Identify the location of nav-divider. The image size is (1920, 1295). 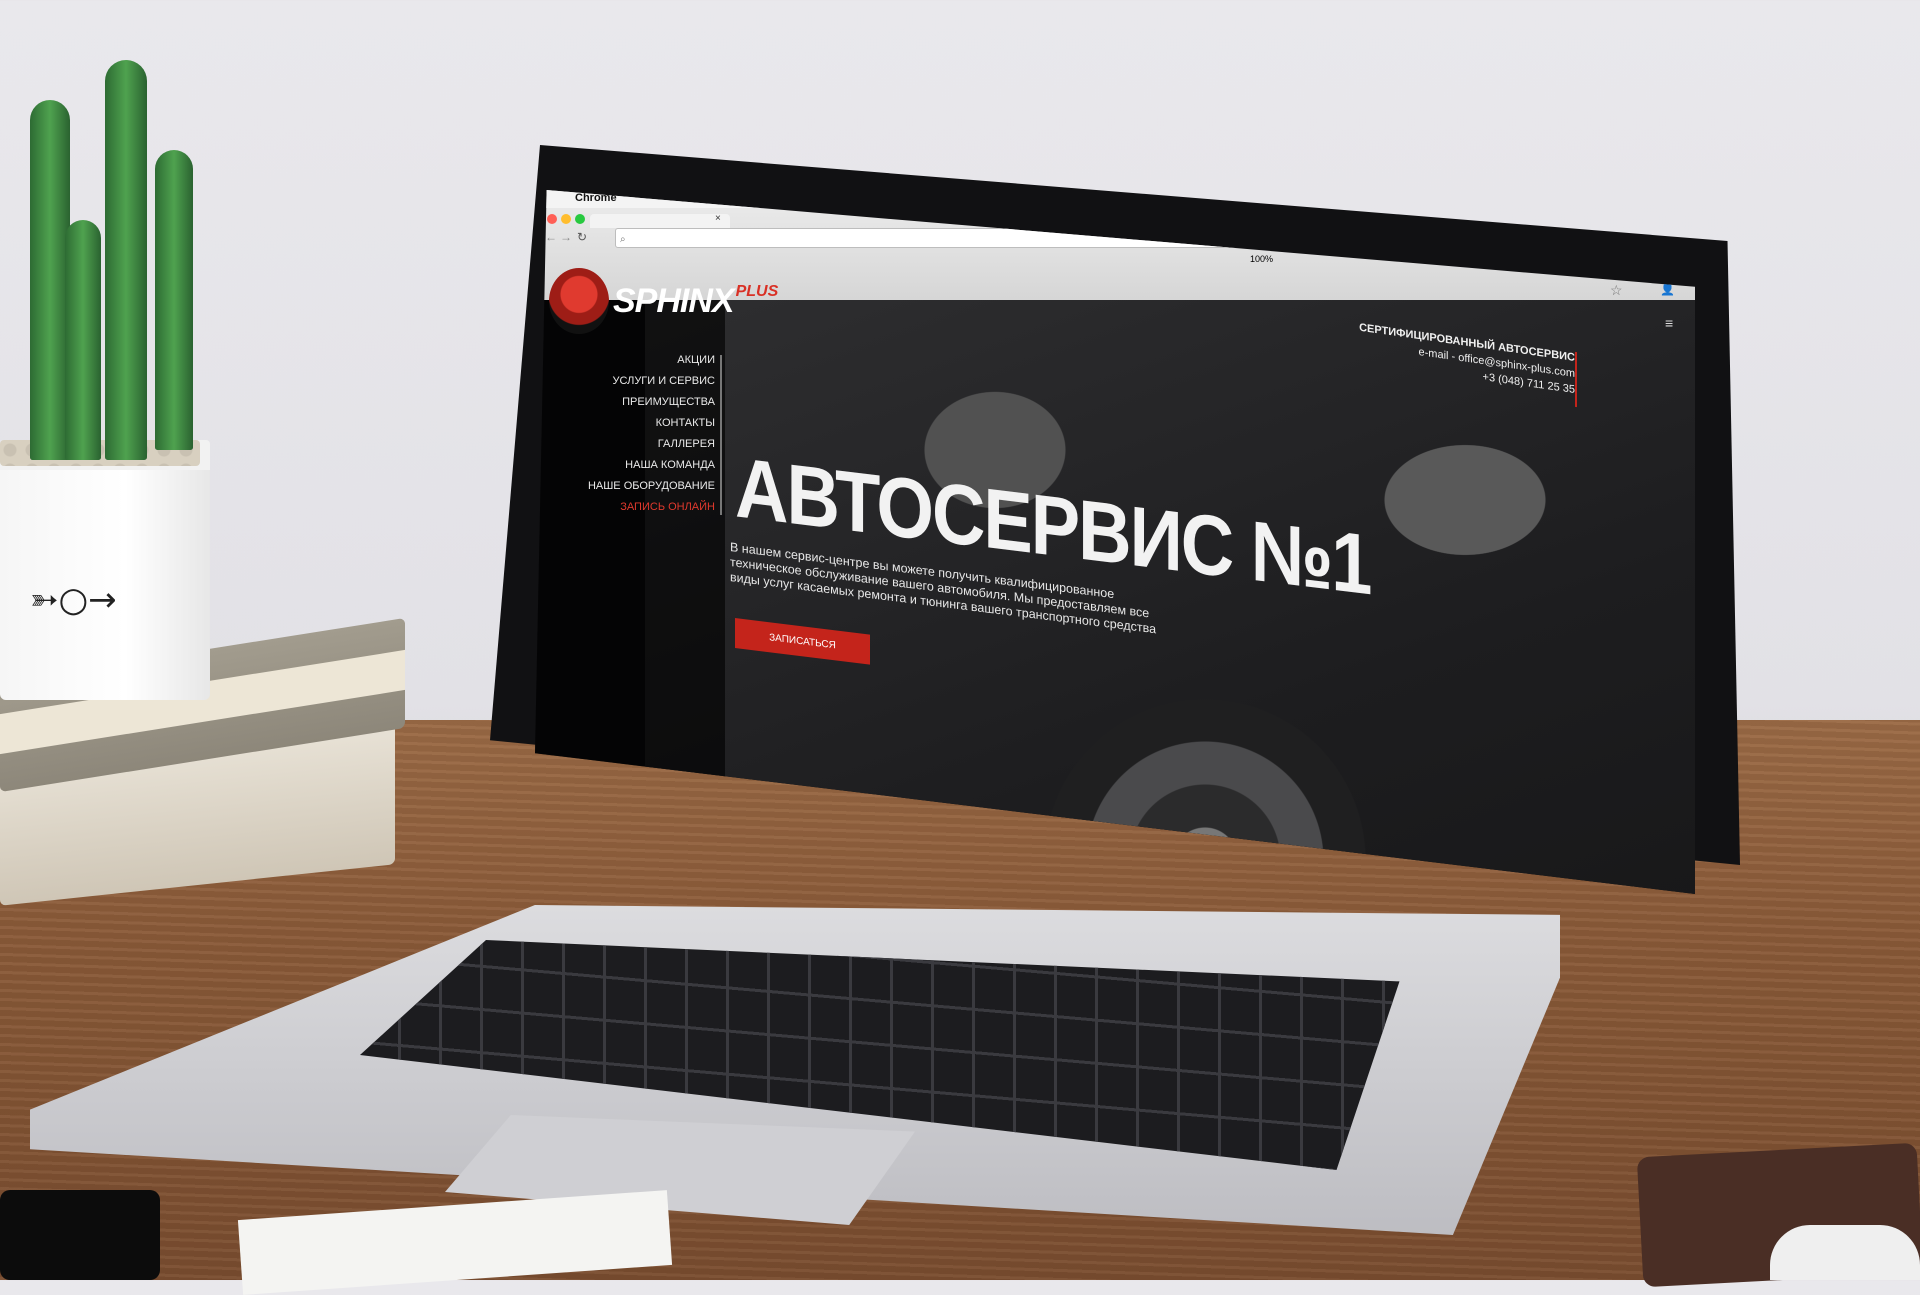
(721, 435).